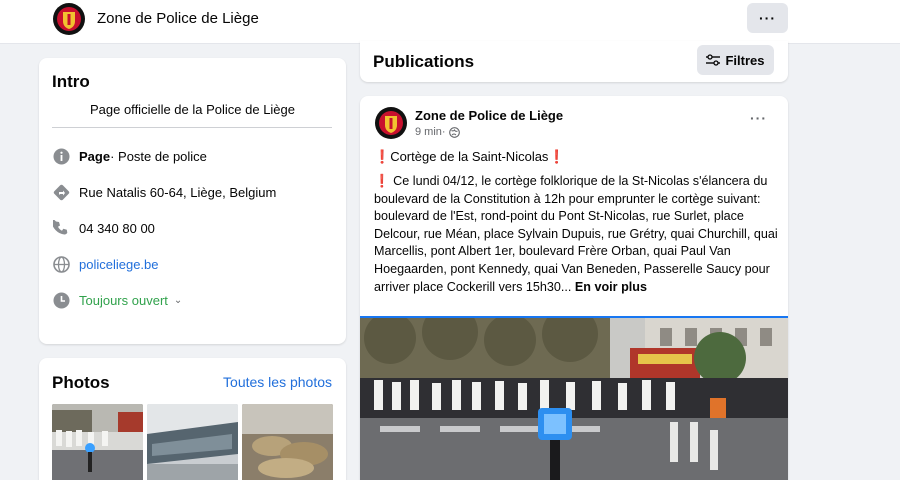  I want to click on post-author: Zone de Police de Liège, so click(489, 115).